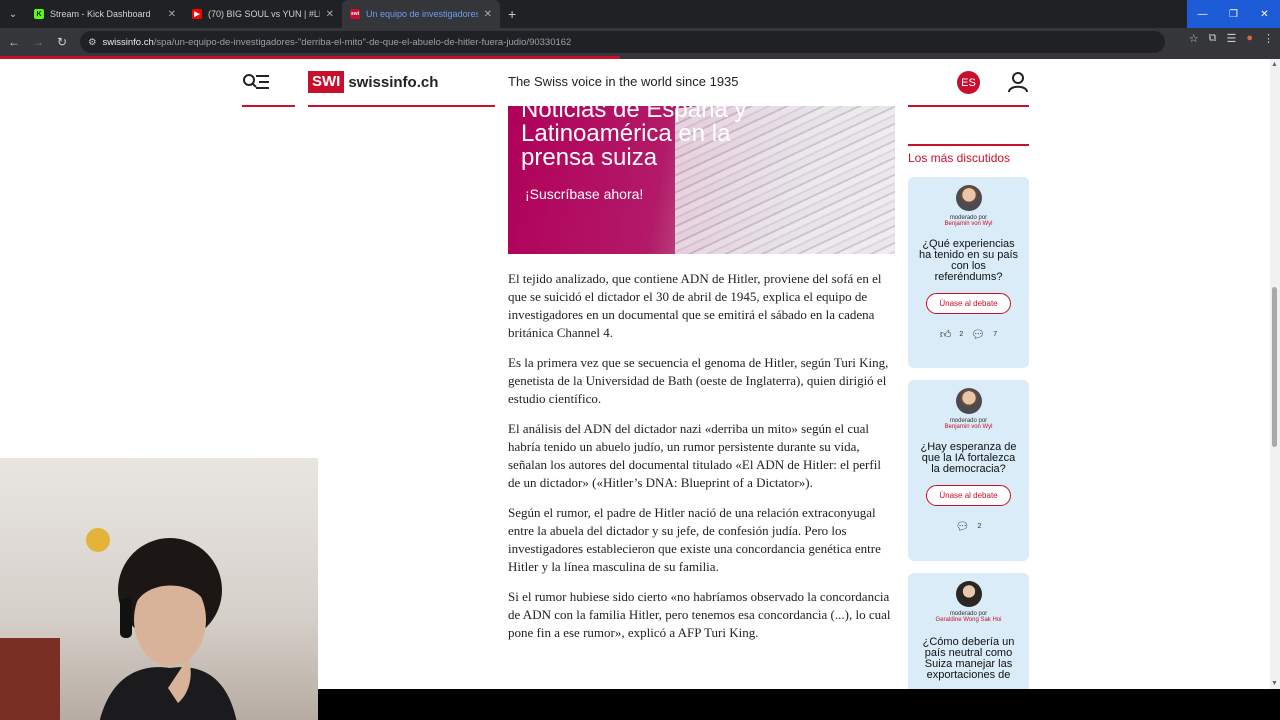 Image resolution: width=1280 pixels, height=720 pixels. I want to click on close-window-icon: ✕, so click(1264, 14).